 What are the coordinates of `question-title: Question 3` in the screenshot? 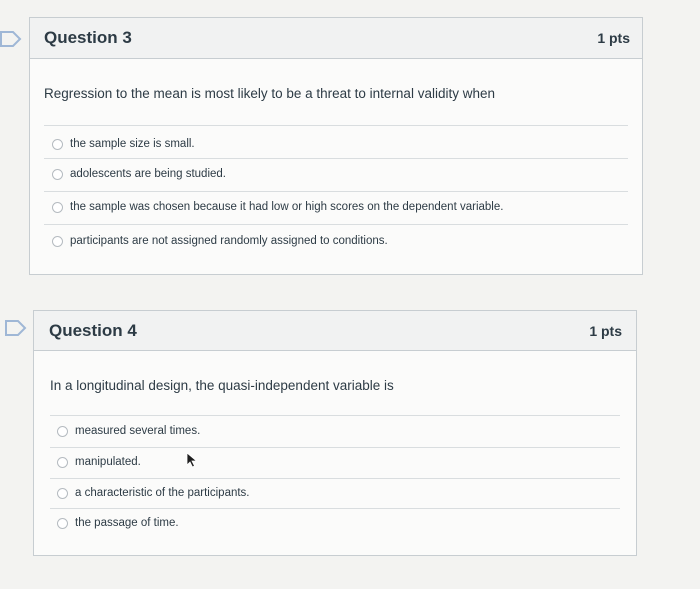 It's located at (88, 37).